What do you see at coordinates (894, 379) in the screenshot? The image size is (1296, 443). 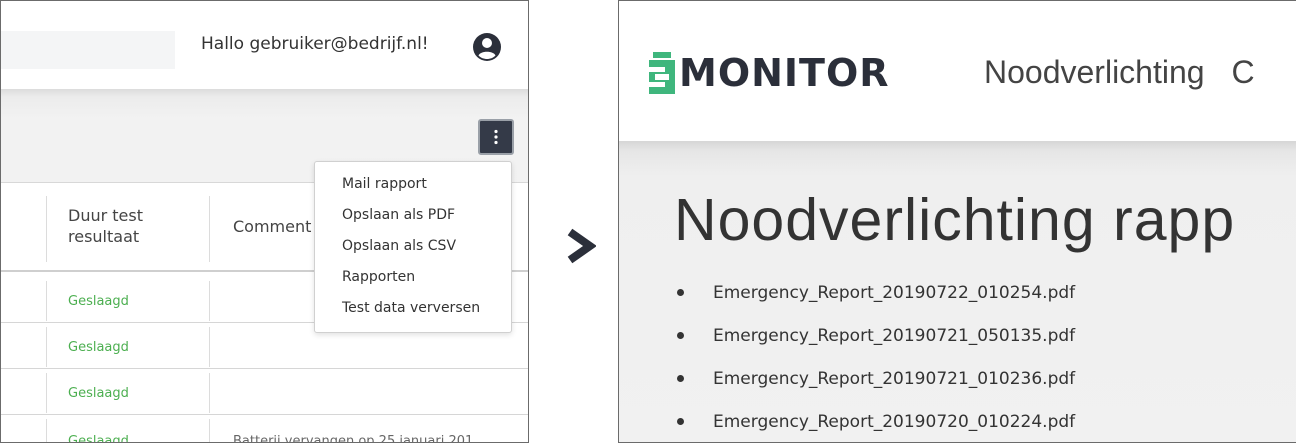 I see `report-file-link: Emergency_Report_20190721_010236.pdf` at bounding box center [894, 379].